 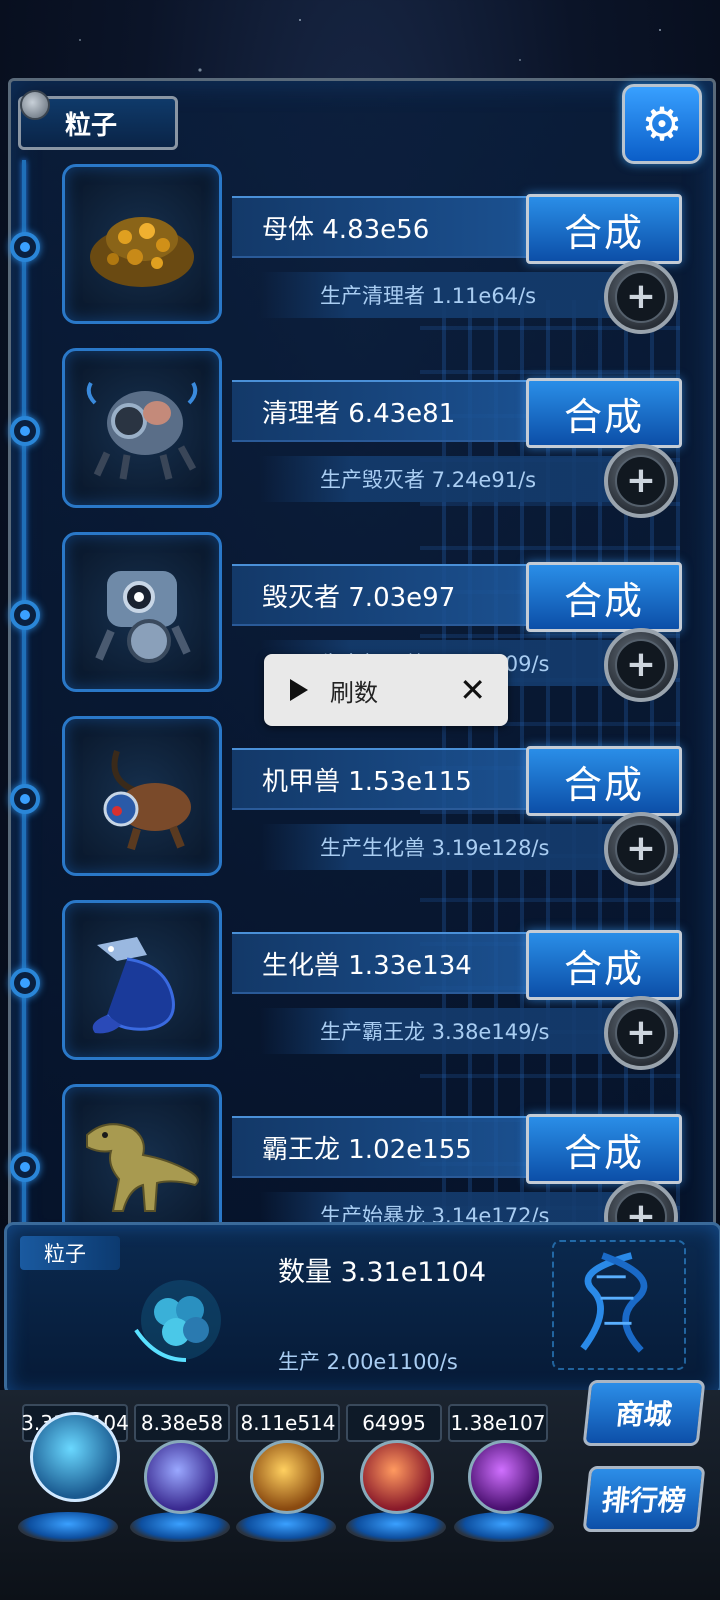 What do you see at coordinates (142, 1167) in the screenshot?
I see `trex-icon` at bounding box center [142, 1167].